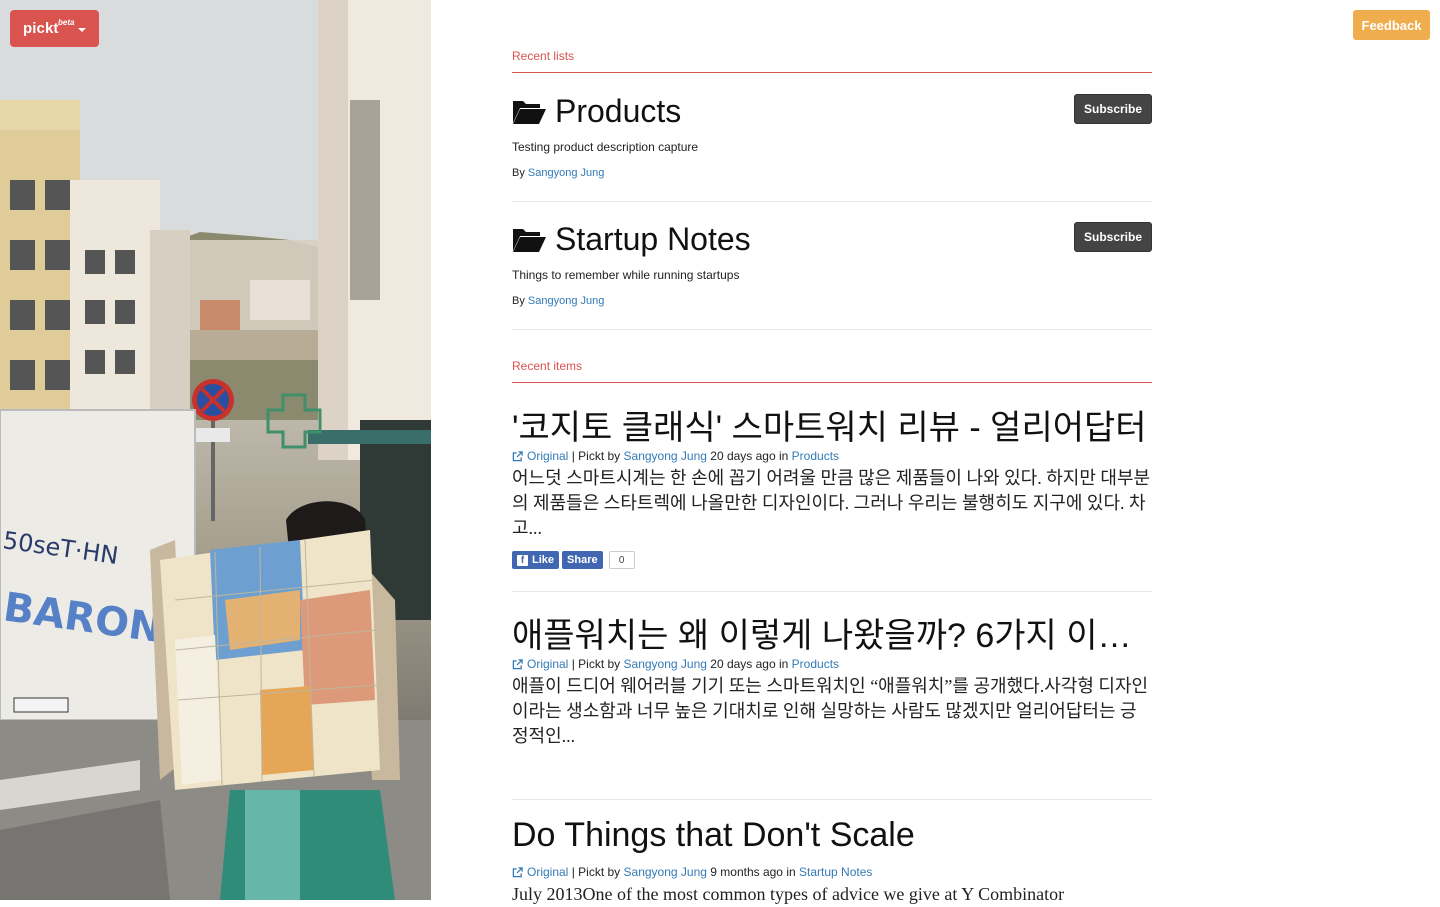 The image size is (1440, 907). I want to click on list-description: Testing product description capture, so click(605, 147).